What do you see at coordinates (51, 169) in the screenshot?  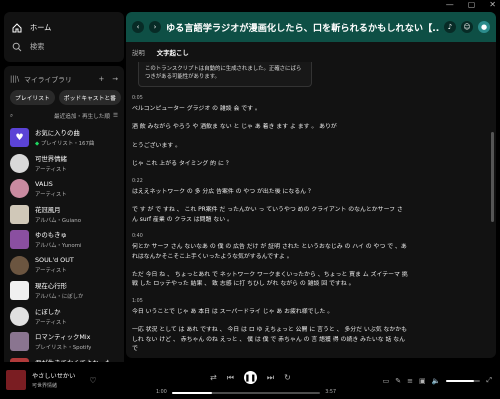 I see `library-item-subtitle: アーティスト` at bounding box center [51, 169].